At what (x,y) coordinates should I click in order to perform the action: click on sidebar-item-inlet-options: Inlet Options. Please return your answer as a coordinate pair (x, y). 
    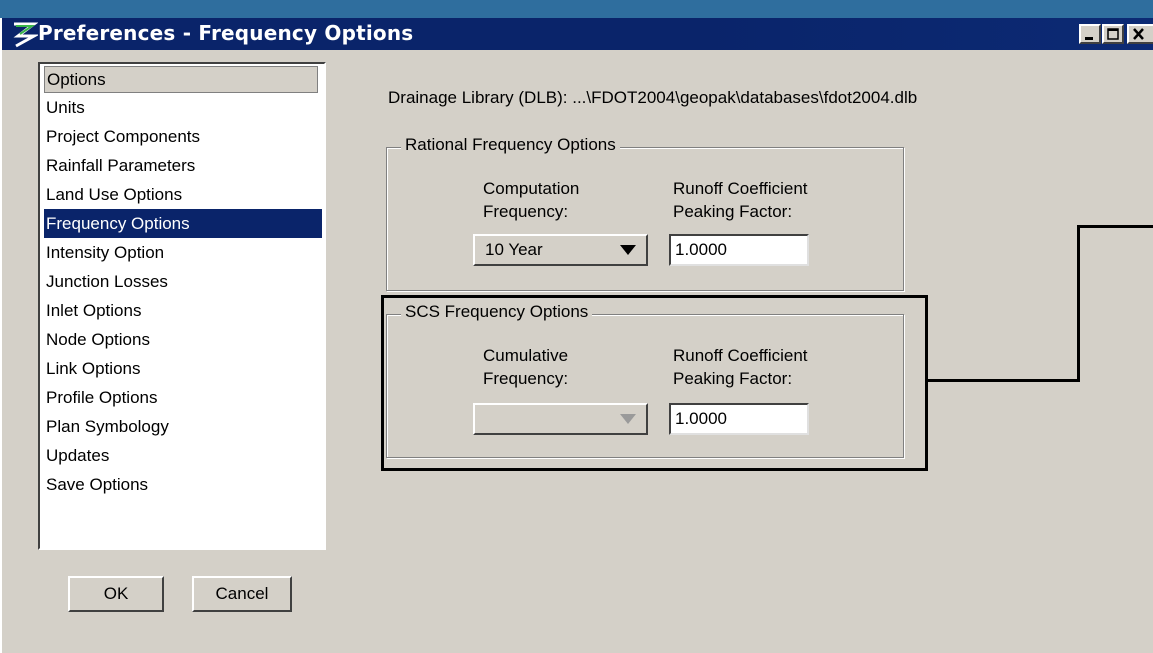
    Looking at the image, I should click on (183, 310).